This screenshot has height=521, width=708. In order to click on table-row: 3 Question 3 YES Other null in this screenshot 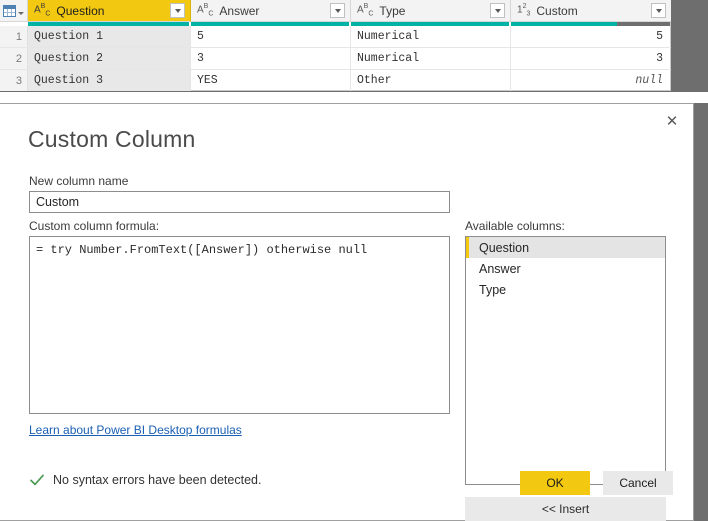, I will do `click(335, 81)`.